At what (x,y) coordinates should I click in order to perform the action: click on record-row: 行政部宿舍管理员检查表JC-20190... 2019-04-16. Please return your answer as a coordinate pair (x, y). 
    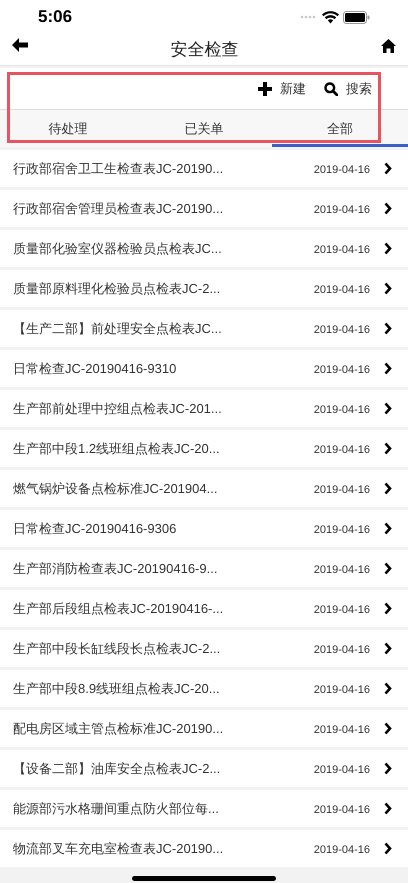
    Looking at the image, I should click on (204, 208).